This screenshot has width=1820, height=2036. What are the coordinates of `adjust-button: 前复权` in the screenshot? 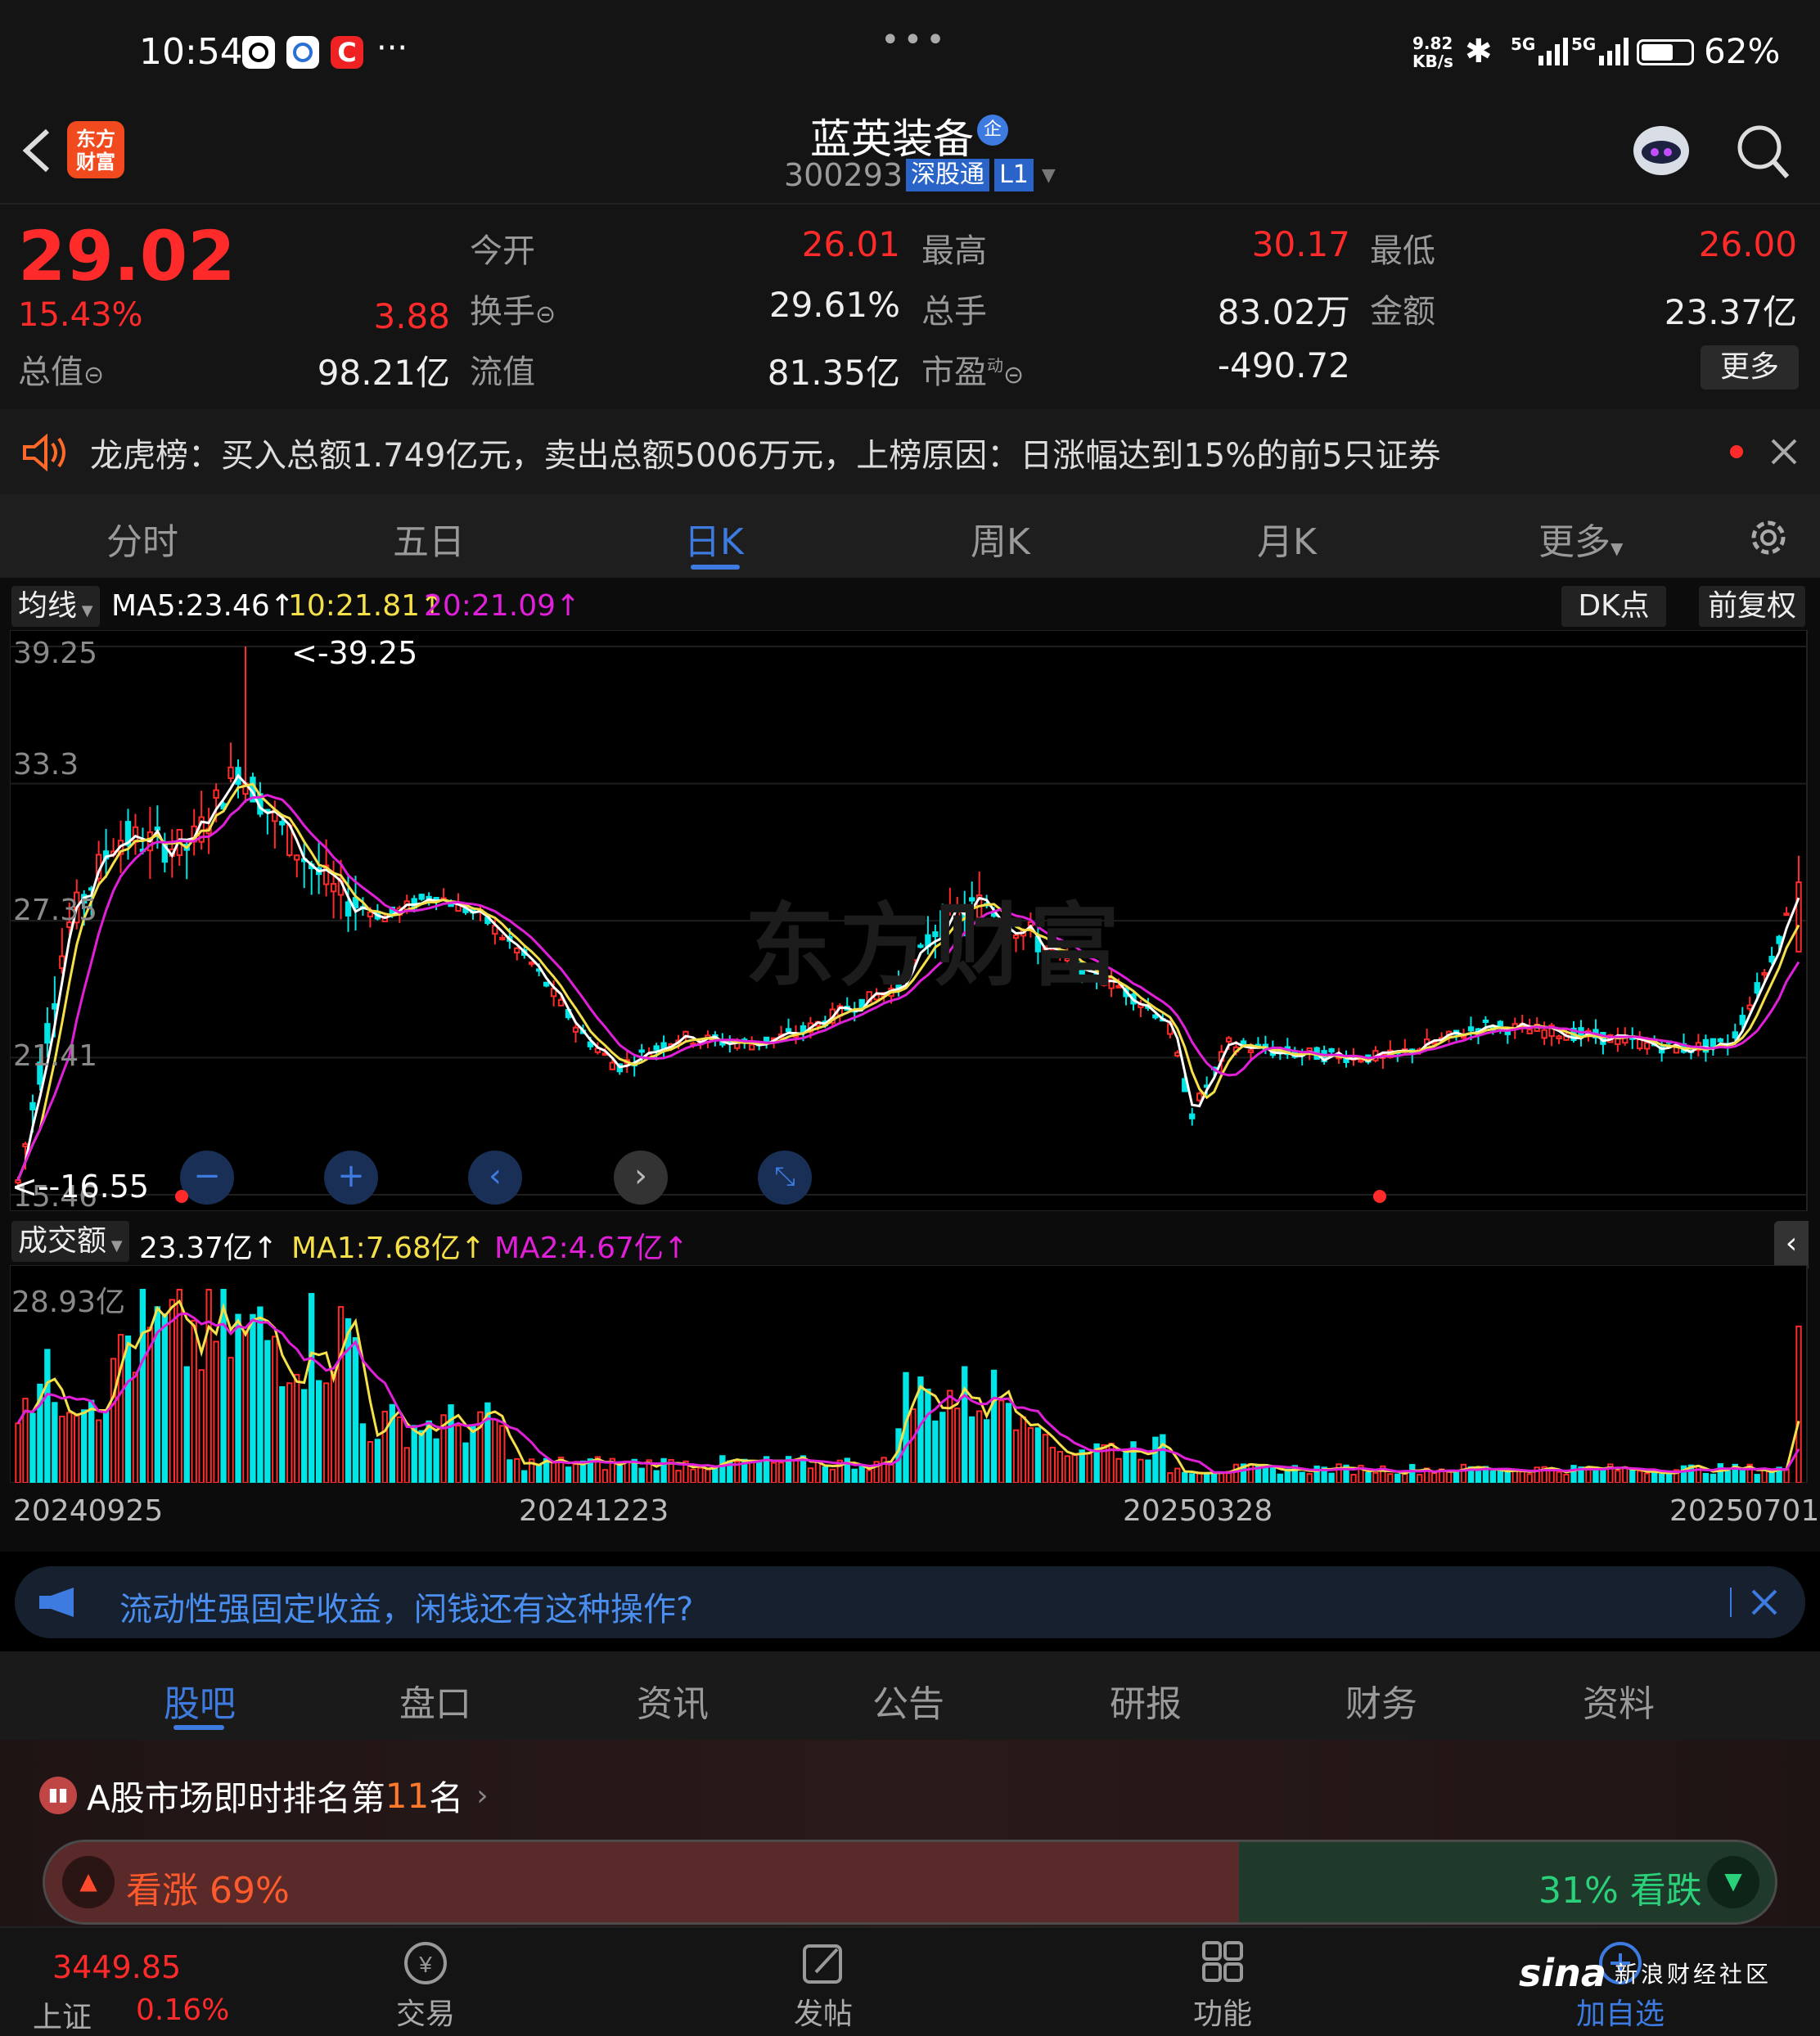 It's located at (1752, 606).